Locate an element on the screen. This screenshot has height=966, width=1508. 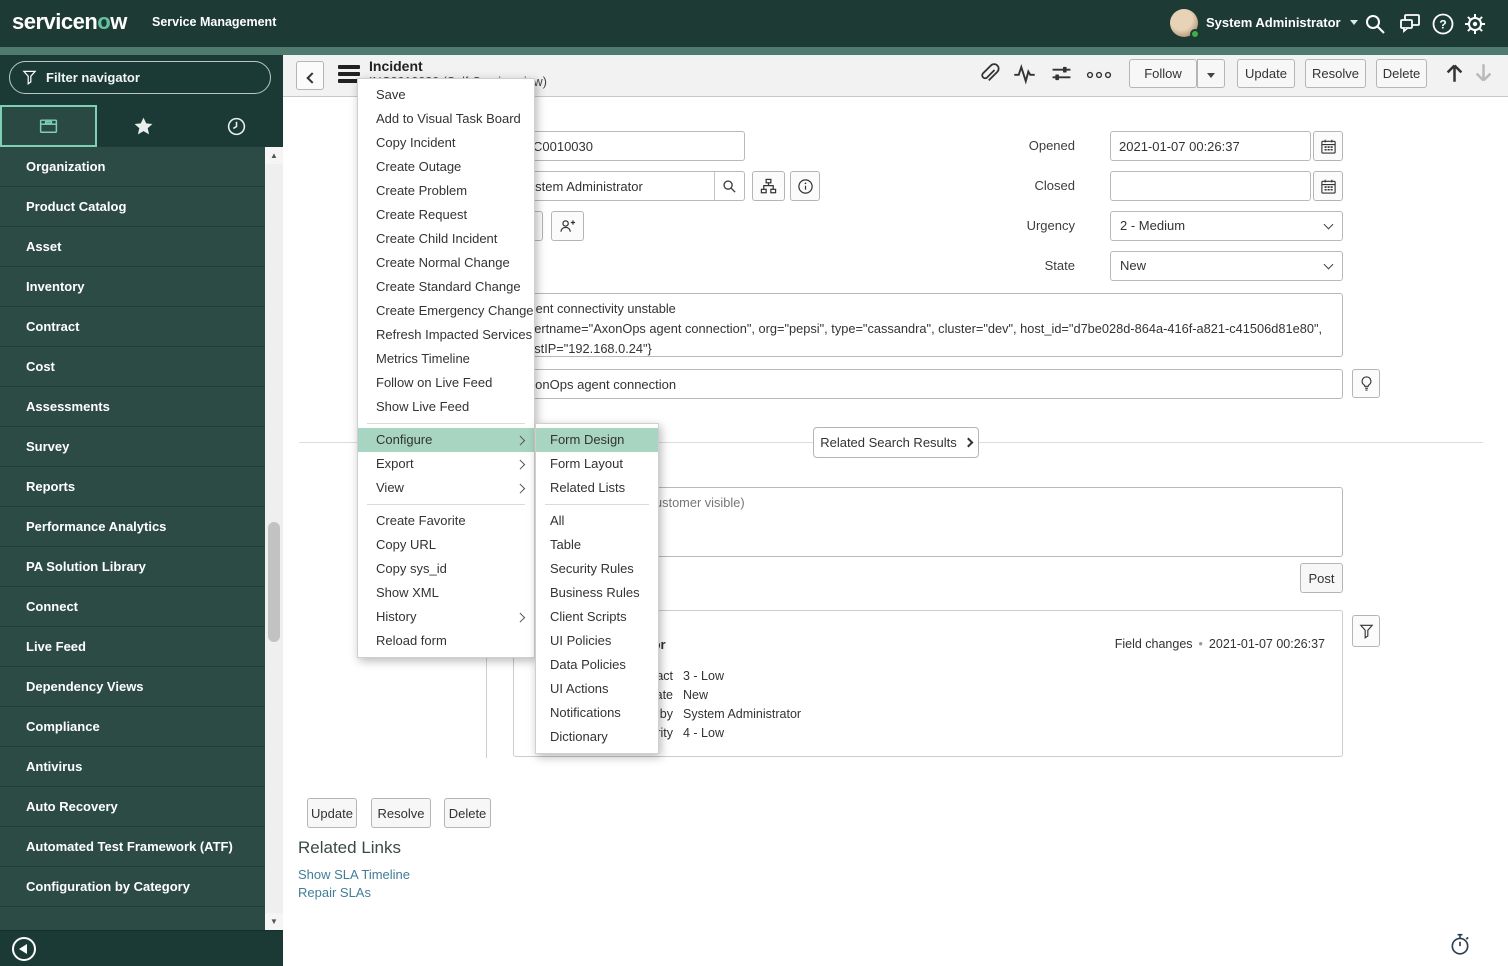
submenu-item-ui-actions: UI Actions is located at coordinates (597, 689).